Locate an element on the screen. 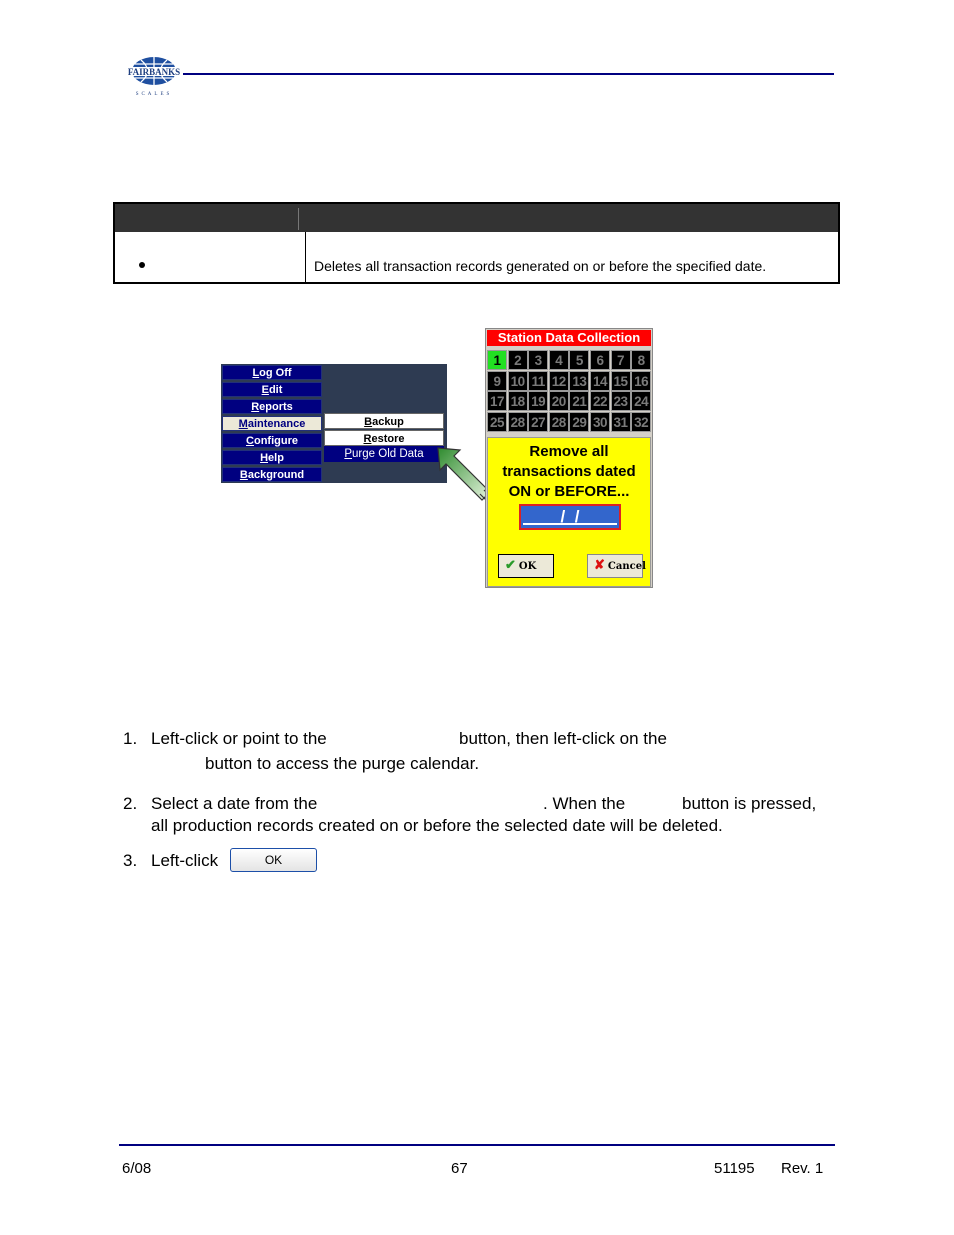 This screenshot has height=1235, width=954. step-text: button is pressed, is located at coordinates (749, 803).